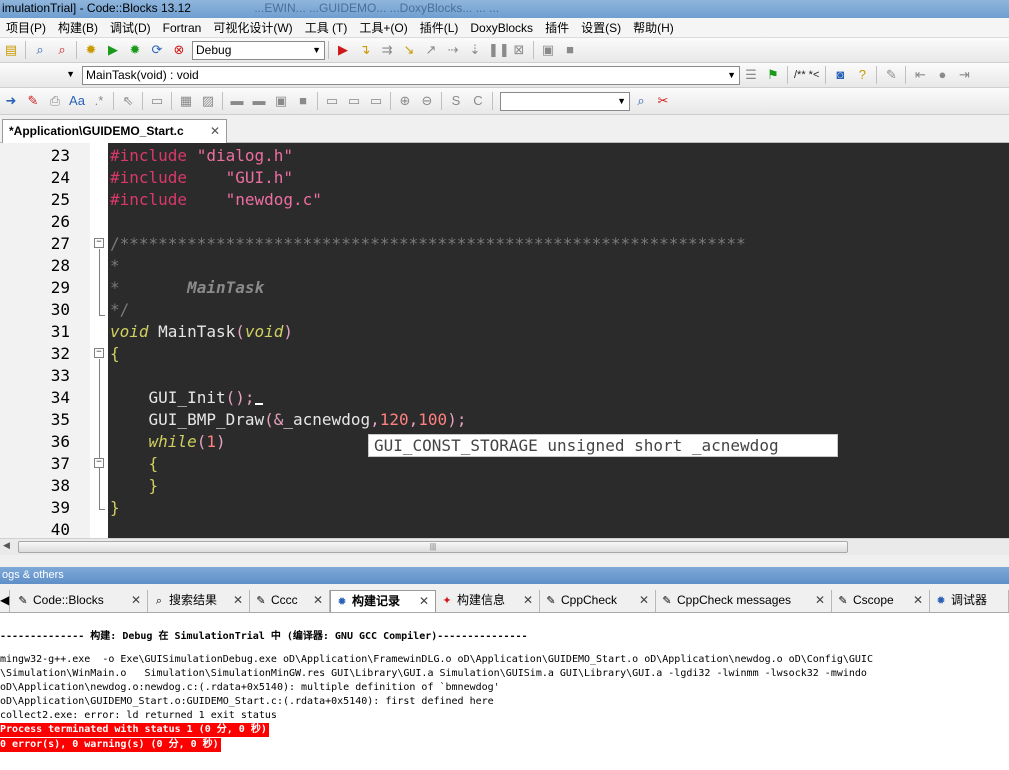 This screenshot has width=1009, height=770. What do you see at coordinates (565, 101) in the screenshot?
I see `search-combo: ▼` at bounding box center [565, 101].